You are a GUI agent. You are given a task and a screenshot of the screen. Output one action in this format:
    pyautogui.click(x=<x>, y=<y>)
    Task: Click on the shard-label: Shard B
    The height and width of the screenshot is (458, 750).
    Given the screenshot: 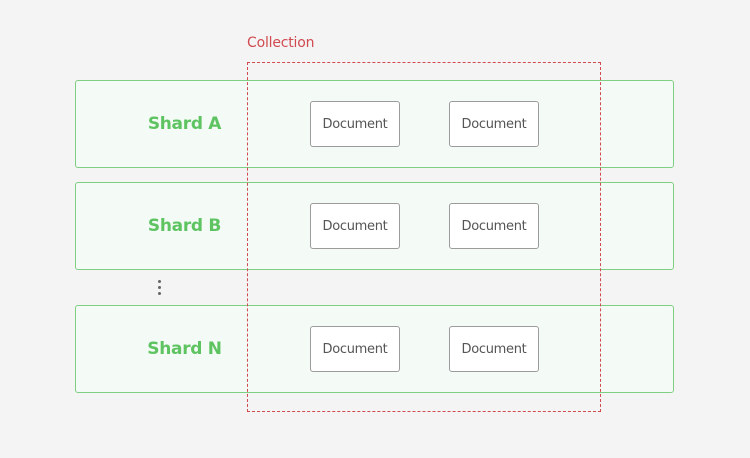 What is the action you would take?
    pyautogui.click(x=184, y=226)
    